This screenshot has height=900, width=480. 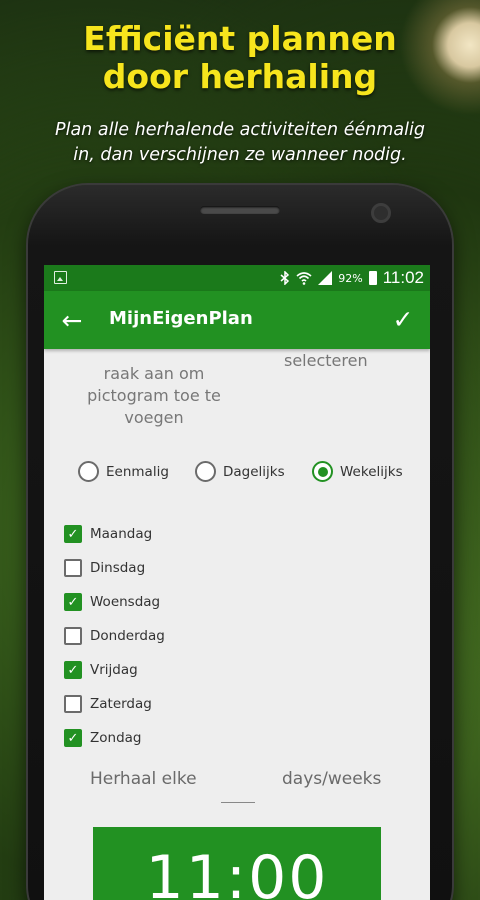 I want to click on radio-dagelijks: Dagelijks, so click(x=240, y=471).